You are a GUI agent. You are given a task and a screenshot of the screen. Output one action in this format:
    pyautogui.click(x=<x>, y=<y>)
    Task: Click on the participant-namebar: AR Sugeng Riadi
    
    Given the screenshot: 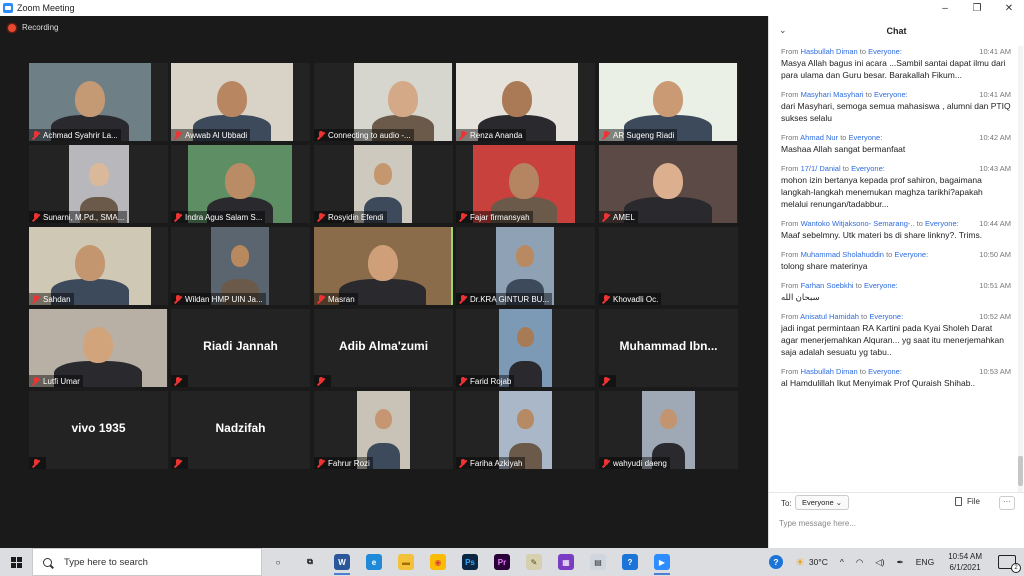 What is the action you would take?
    pyautogui.click(x=638, y=135)
    